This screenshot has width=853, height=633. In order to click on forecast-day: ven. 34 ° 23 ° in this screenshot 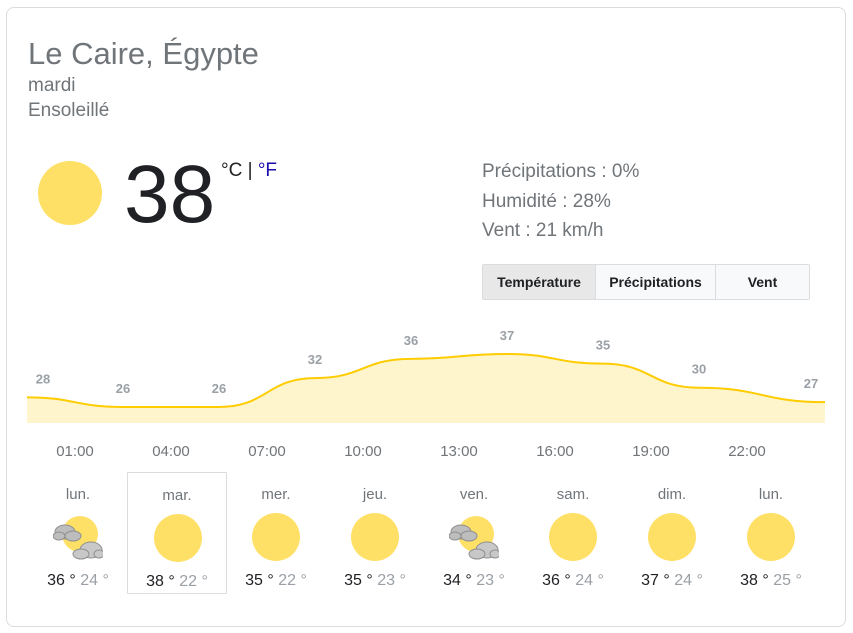, I will do `click(474, 533)`.